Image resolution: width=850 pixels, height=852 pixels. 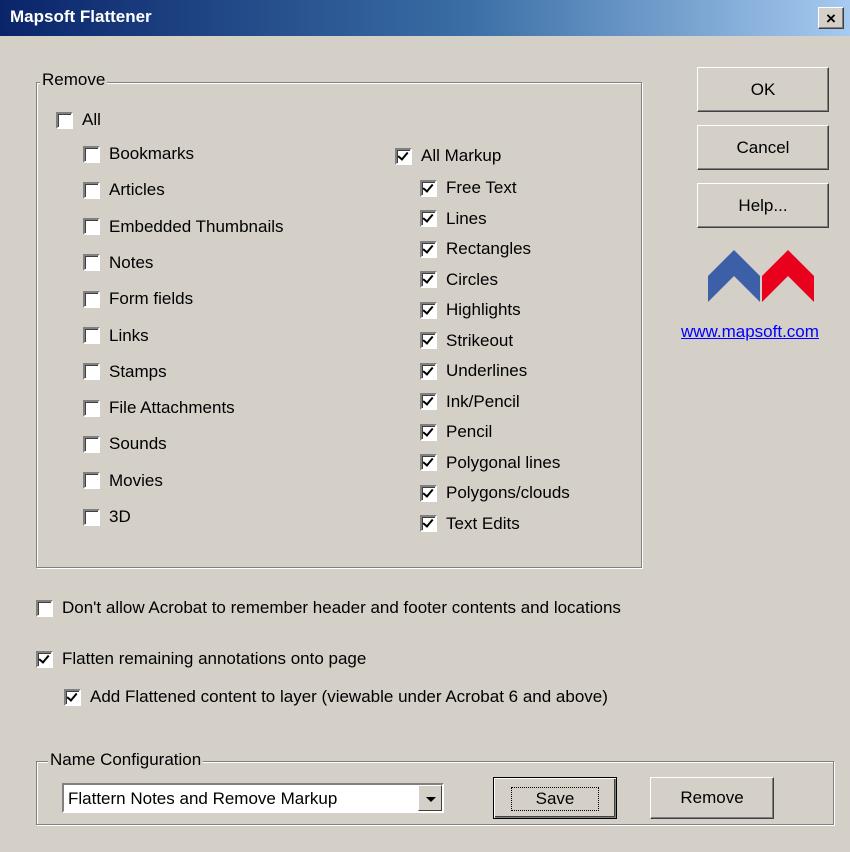 I want to click on layer-checkbox, so click(x=72, y=697).